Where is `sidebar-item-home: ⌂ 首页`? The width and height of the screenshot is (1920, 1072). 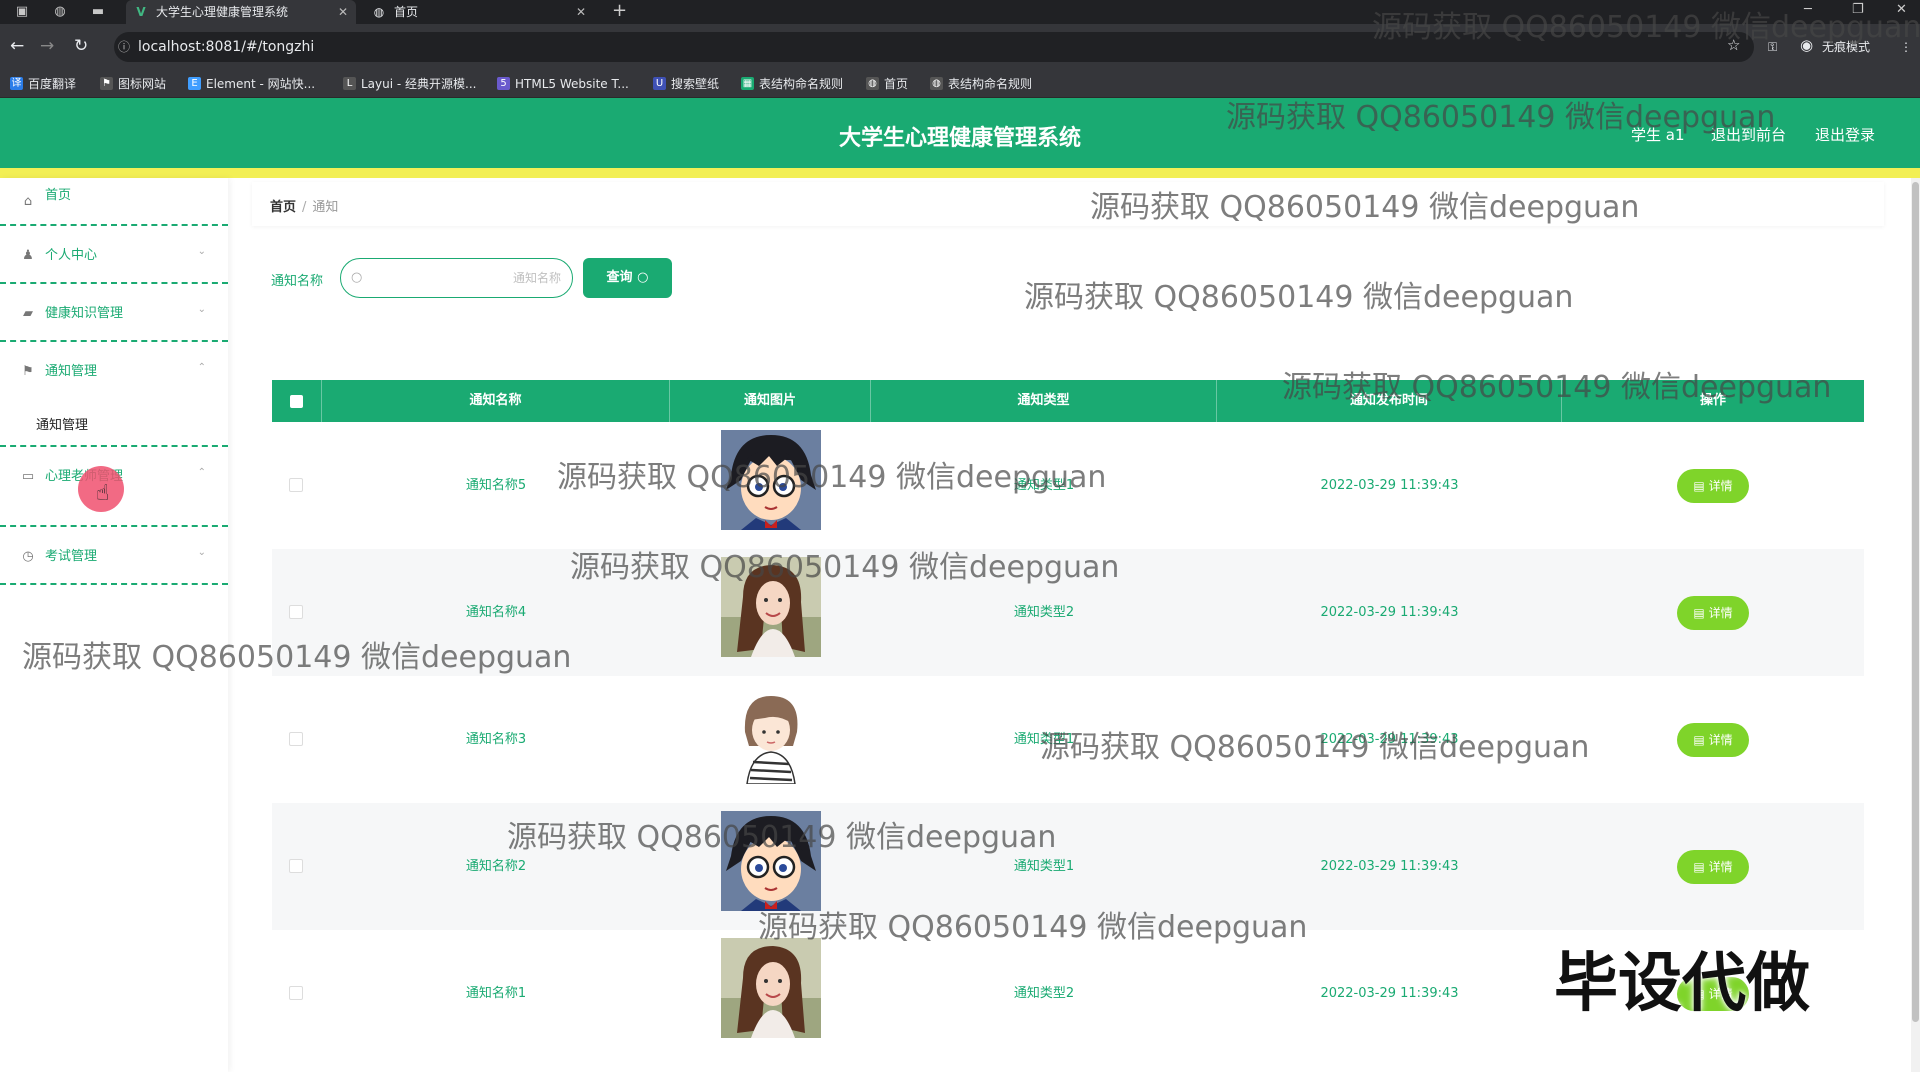 sidebar-item-home: ⌂ 首页 is located at coordinates (114, 202).